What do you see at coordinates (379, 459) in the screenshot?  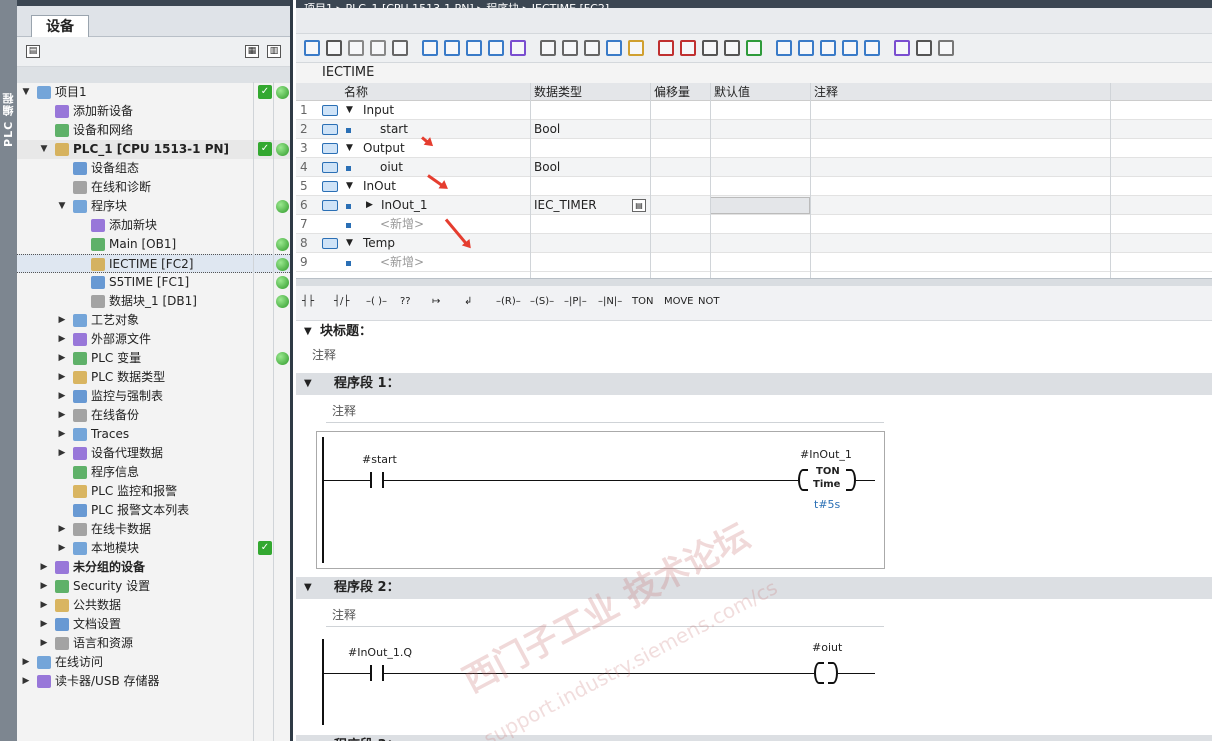 I see `contact-operand: #start` at bounding box center [379, 459].